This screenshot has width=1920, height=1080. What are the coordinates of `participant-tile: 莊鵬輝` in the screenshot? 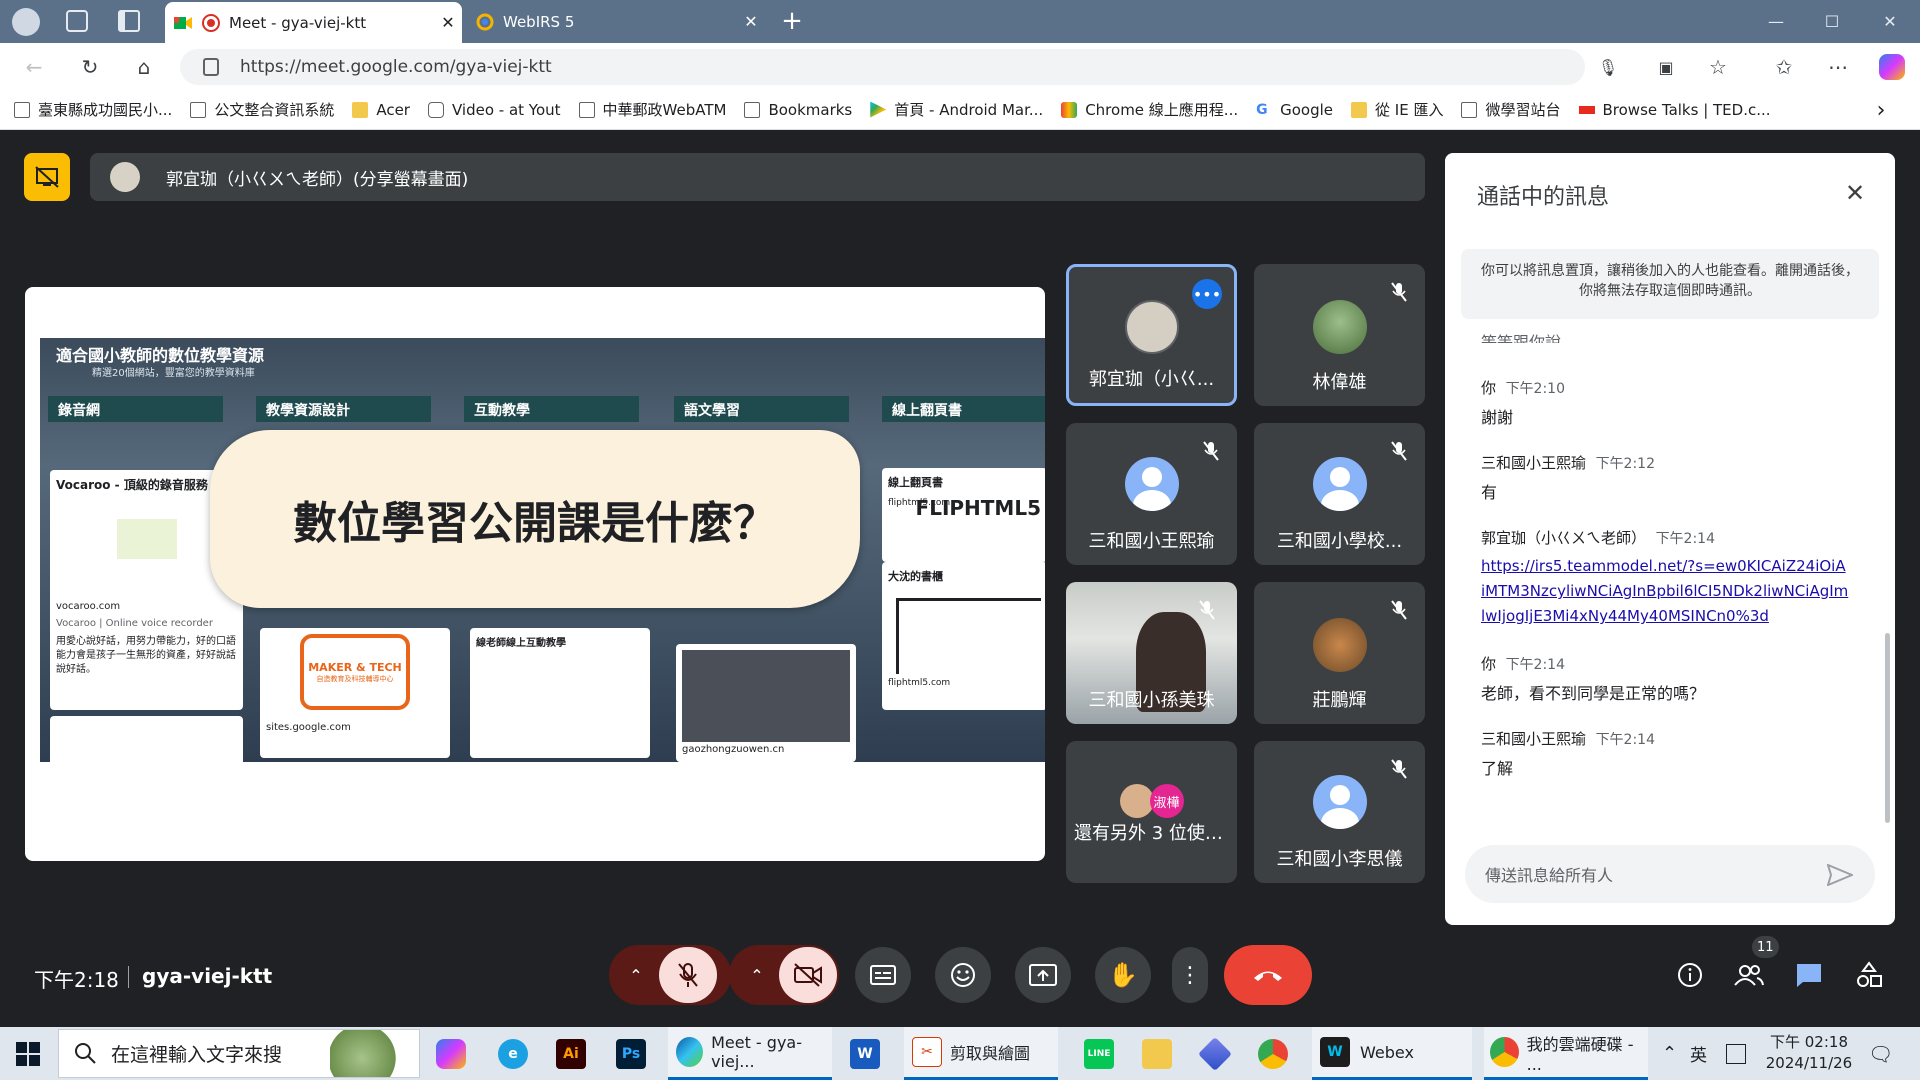 It's located at (1339, 653).